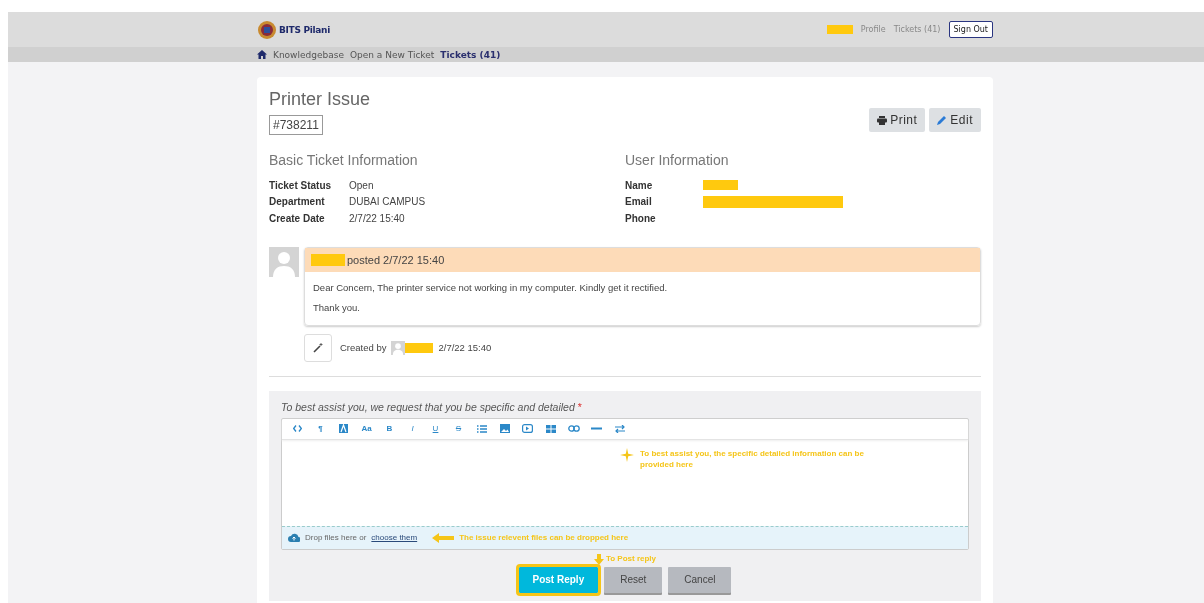 The height and width of the screenshot is (603, 1204). I want to click on cloud-upload-icon, so click(294, 537).